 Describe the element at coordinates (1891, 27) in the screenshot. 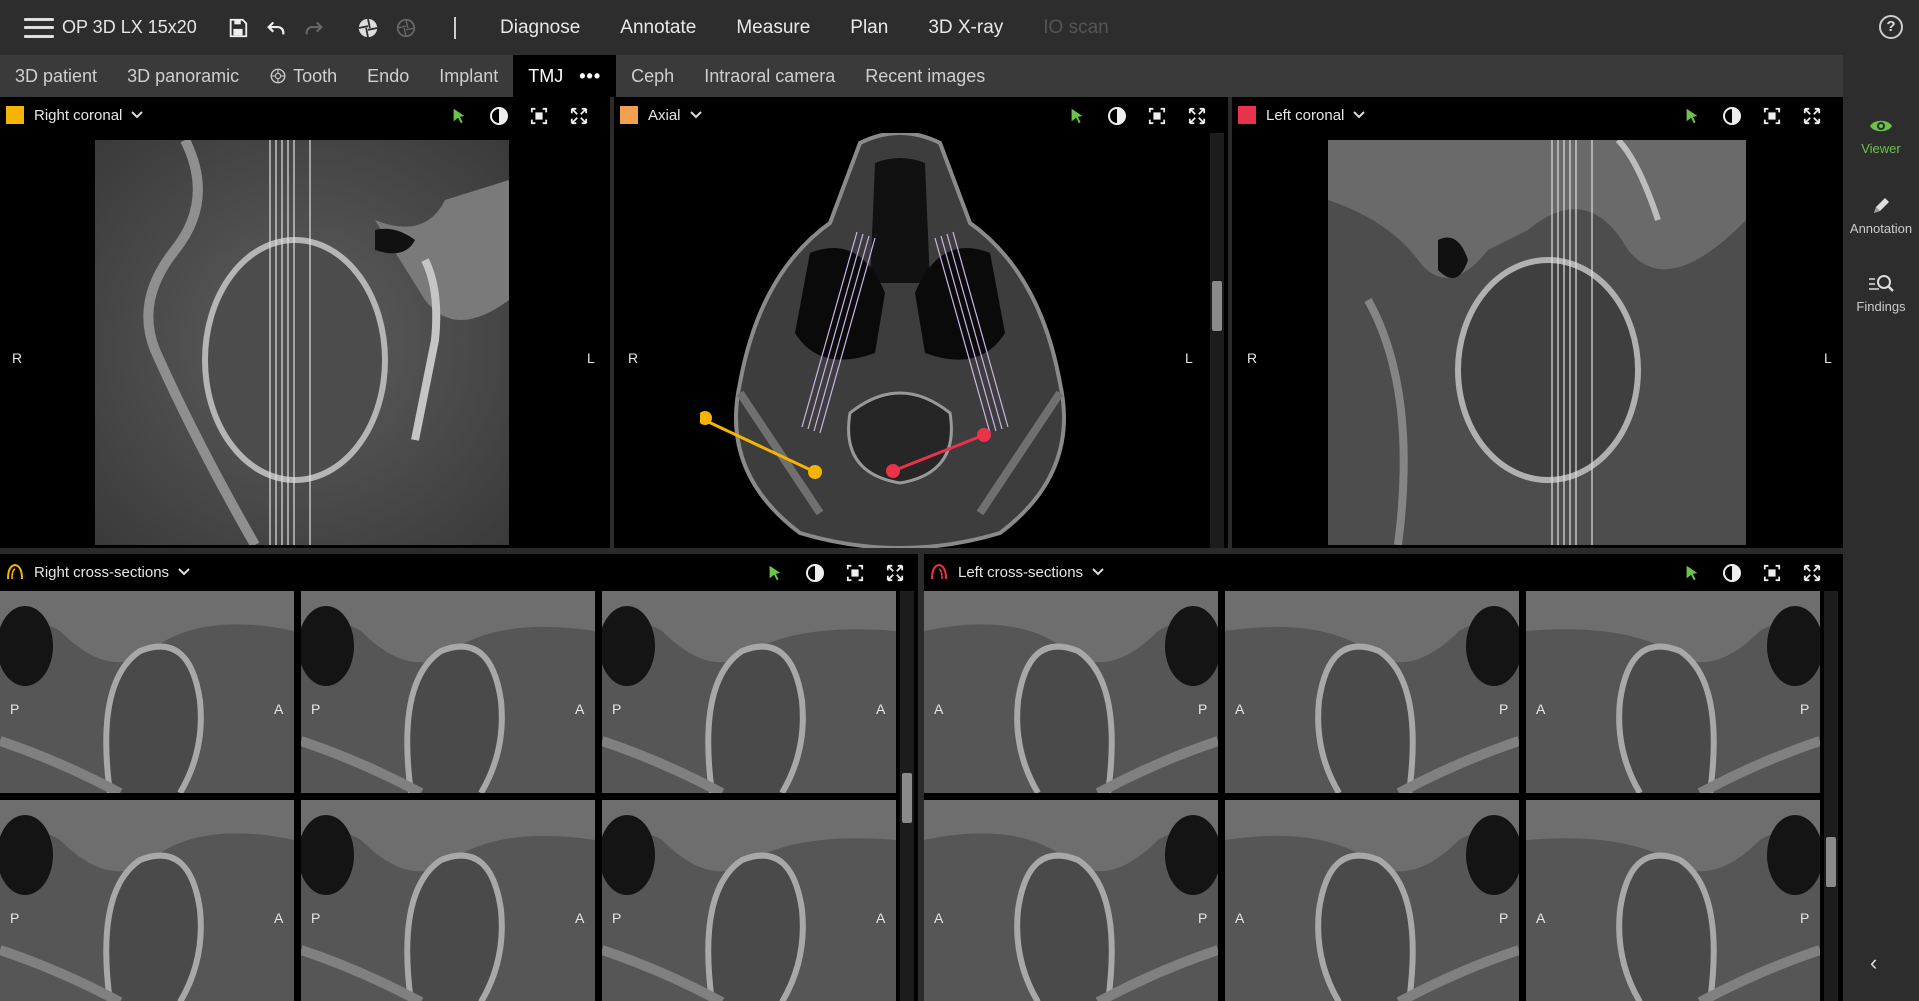

I see `help-icon: ?` at that location.